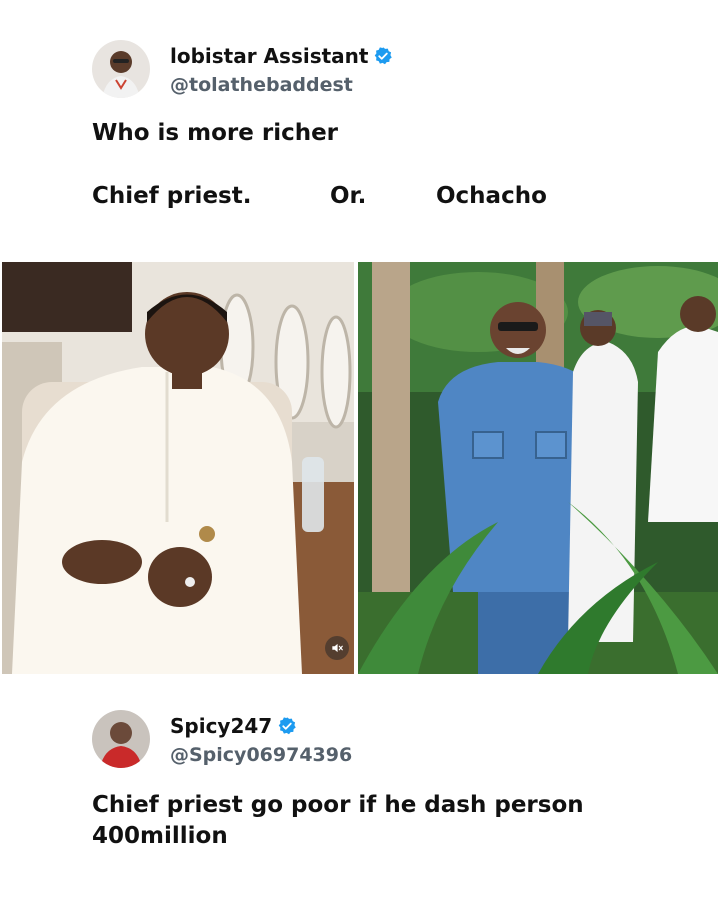 This screenshot has width=720, height=900. I want to click on author-name: lobistar Assistant, so click(269, 56).